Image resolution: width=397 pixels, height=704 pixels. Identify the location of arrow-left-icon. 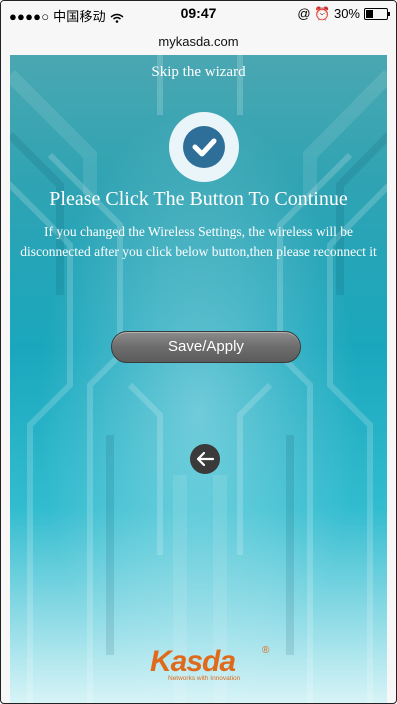
(205, 459).